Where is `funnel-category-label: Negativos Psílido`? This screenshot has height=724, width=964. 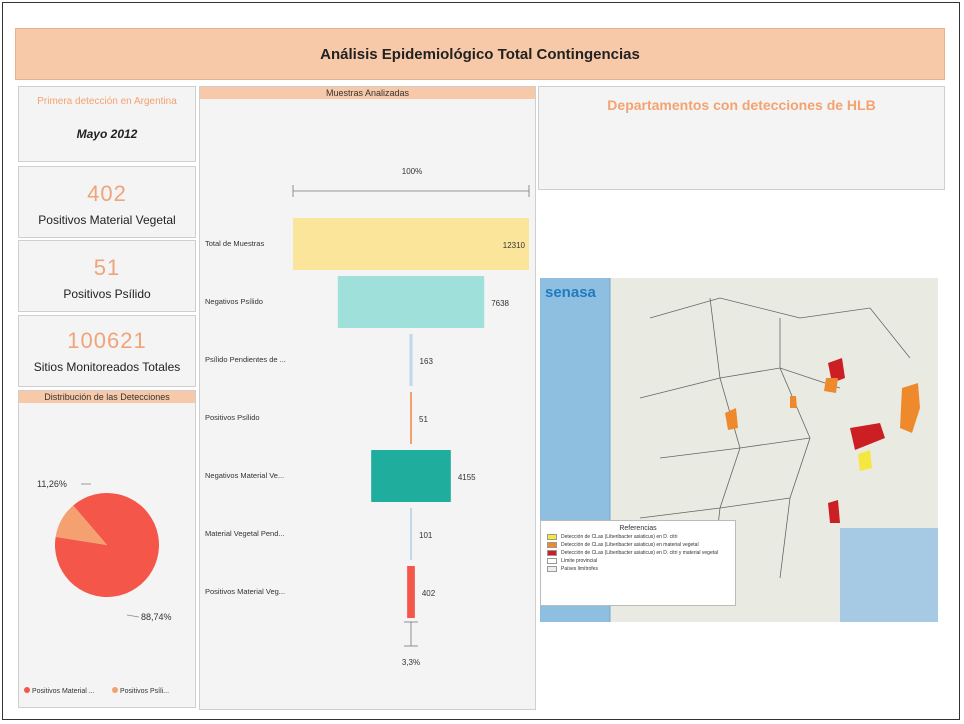
funnel-category-label: Negativos Psílido is located at coordinates (234, 301).